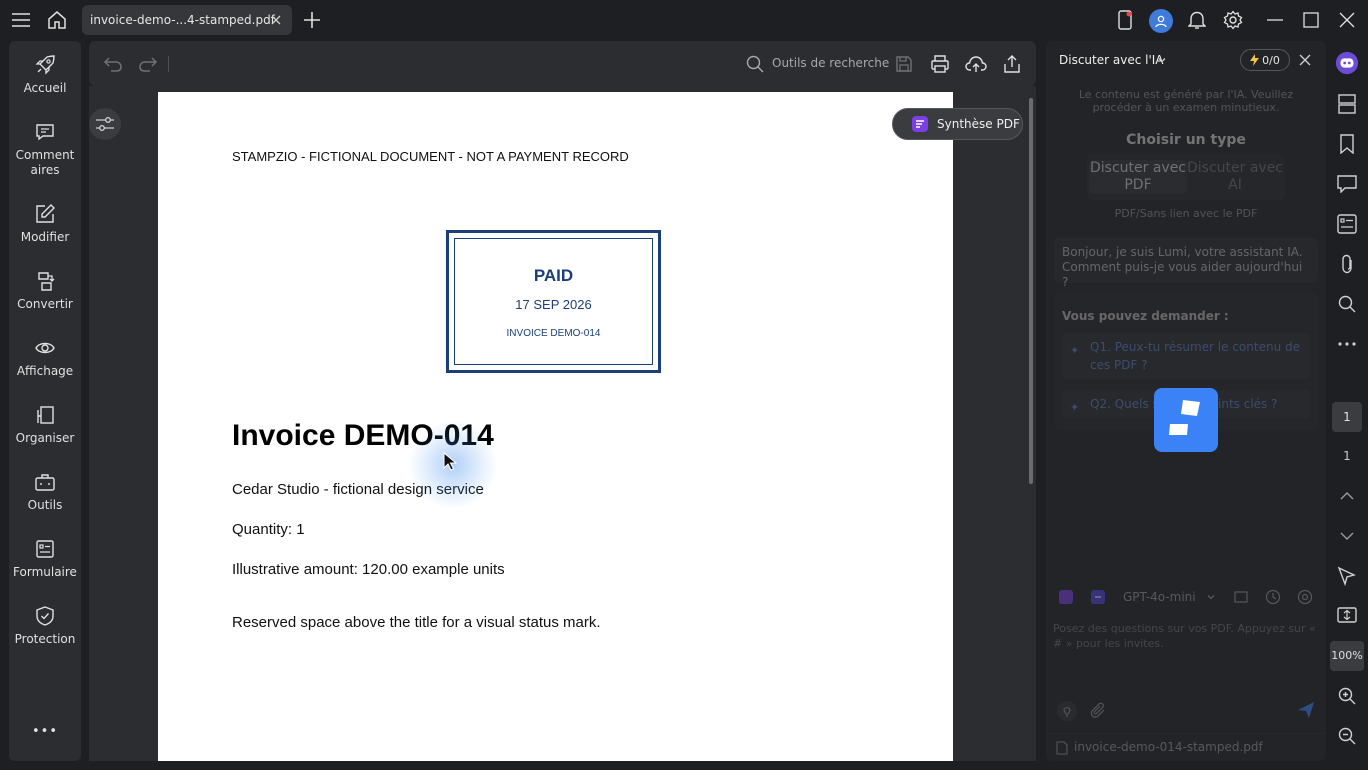 The image size is (1368, 770). Describe the element at coordinates (830, 63) in the screenshot. I see `search-tools-label: Outils de recherche` at that location.